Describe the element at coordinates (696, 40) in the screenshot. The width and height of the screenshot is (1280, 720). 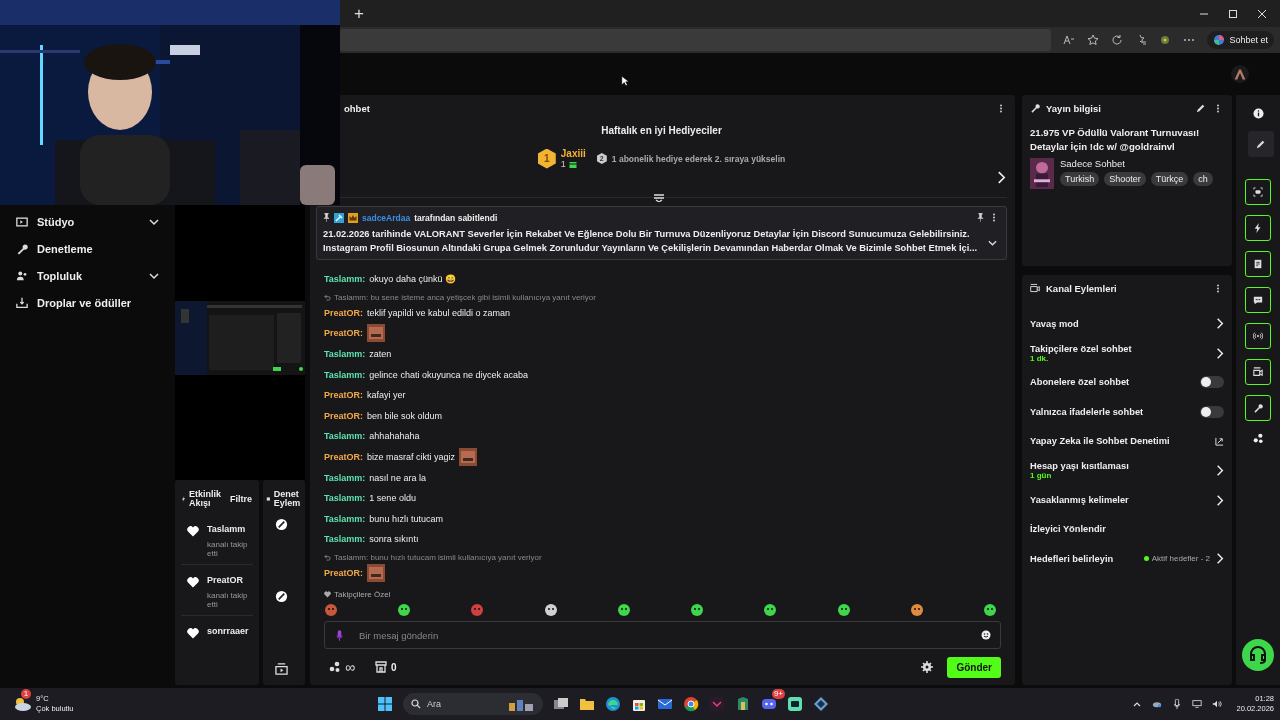
I see `address-field` at that location.